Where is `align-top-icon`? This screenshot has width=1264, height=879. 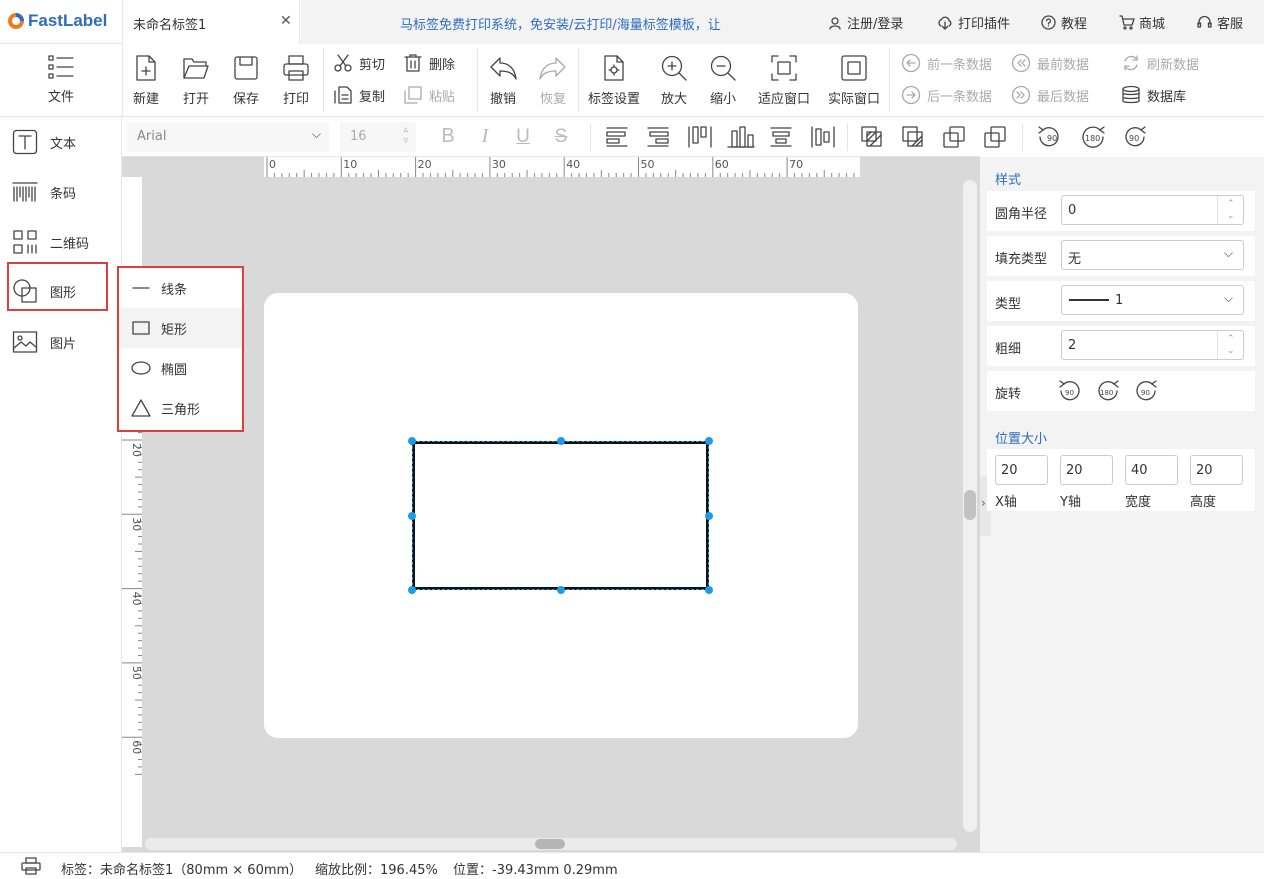 align-top-icon is located at coordinates (703, 137).